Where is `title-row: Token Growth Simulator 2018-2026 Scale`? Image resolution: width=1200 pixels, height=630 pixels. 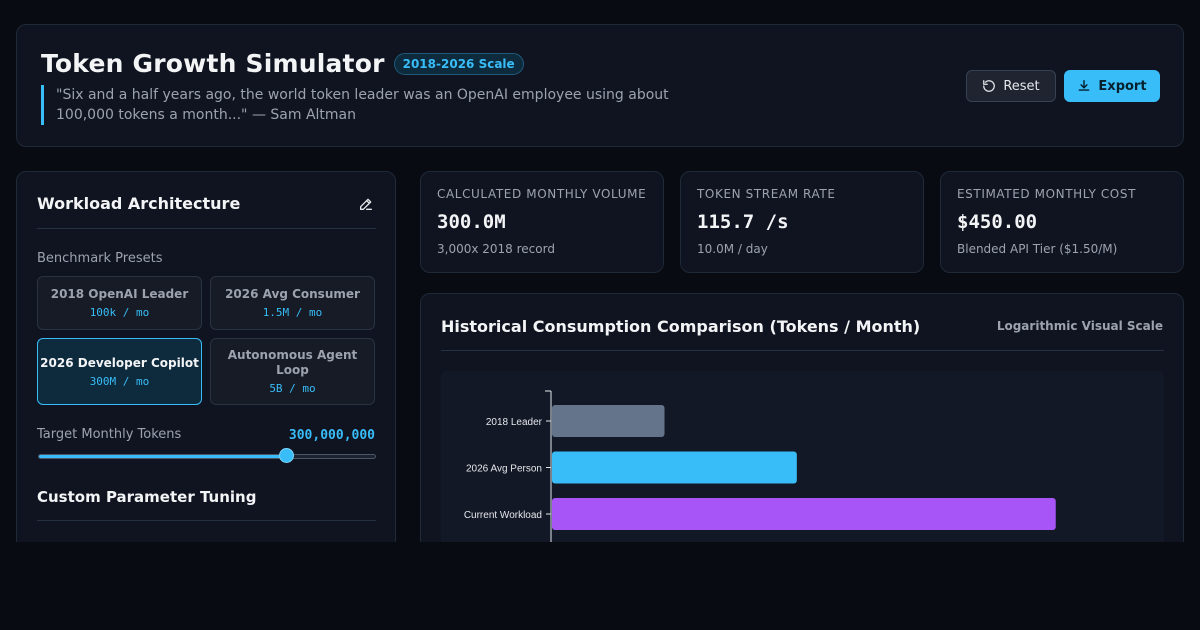 title-row: Token Growth Simulator 2018-2026 Scale is located at coordinates (282, 63).